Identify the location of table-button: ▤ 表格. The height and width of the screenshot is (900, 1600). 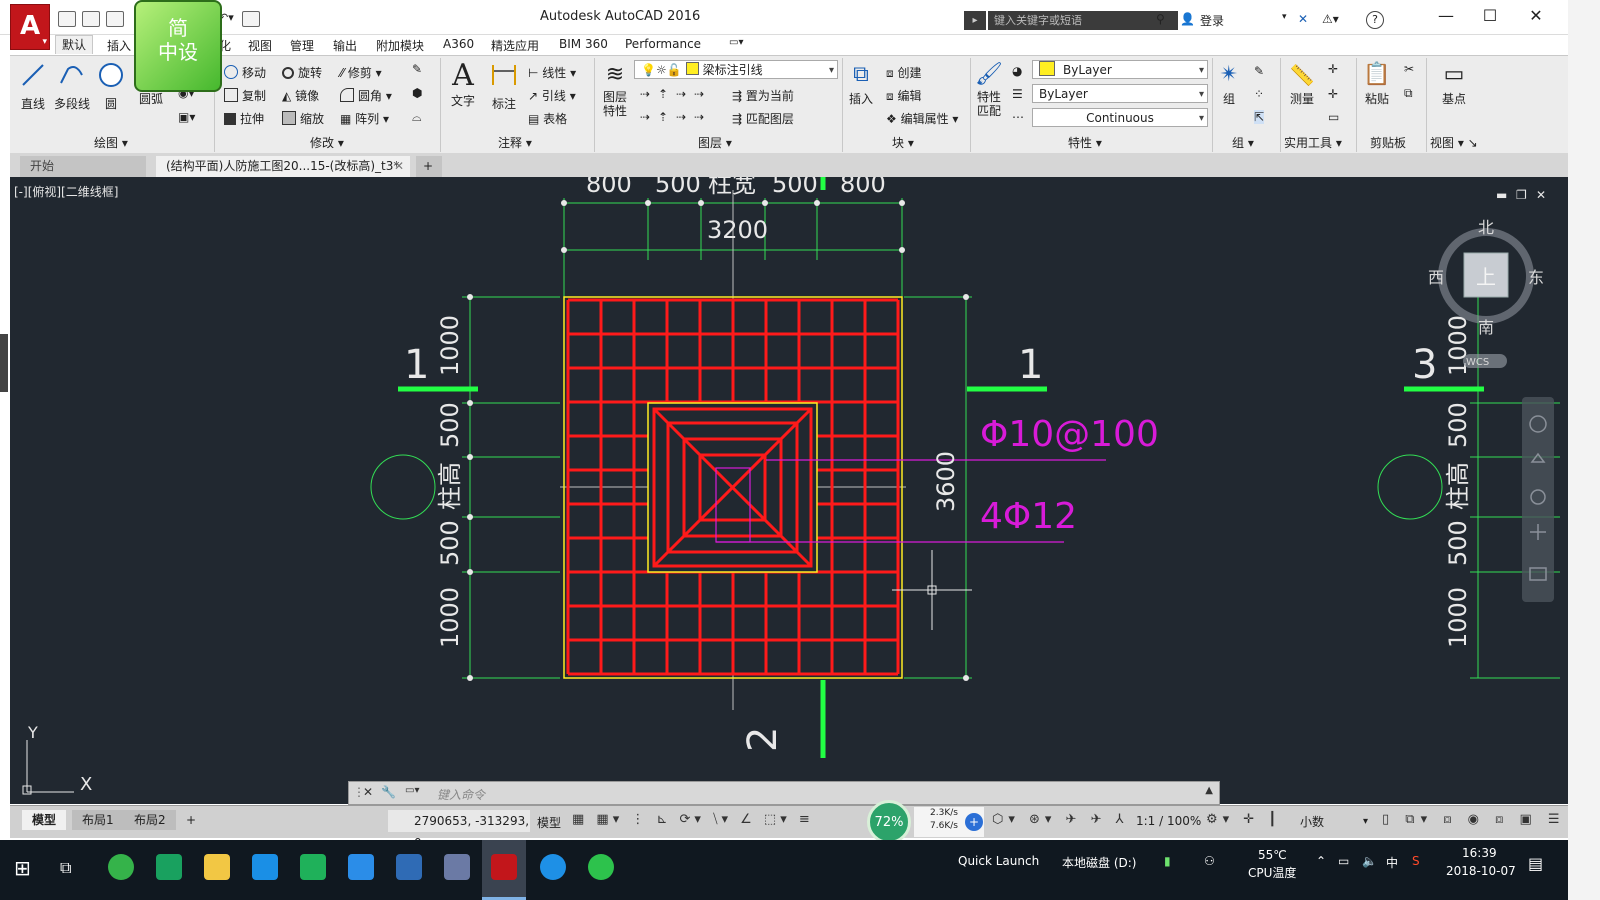
(547, 118).